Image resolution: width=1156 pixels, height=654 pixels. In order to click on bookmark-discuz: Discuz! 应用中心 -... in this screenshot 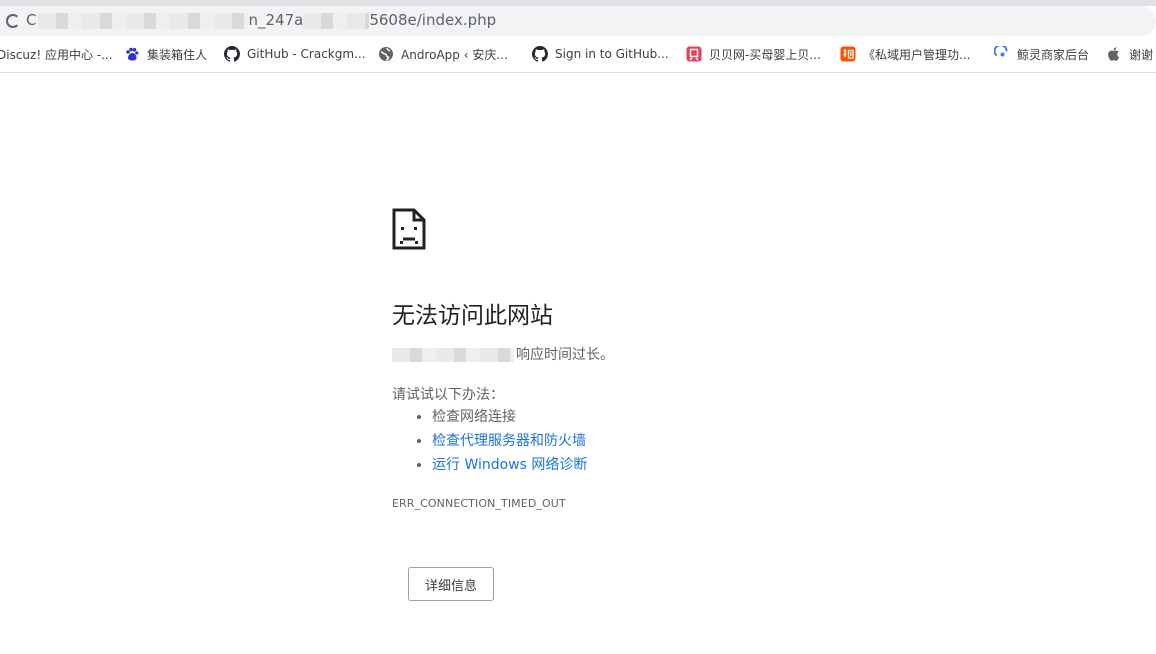, I will do `click(56, 54)`.